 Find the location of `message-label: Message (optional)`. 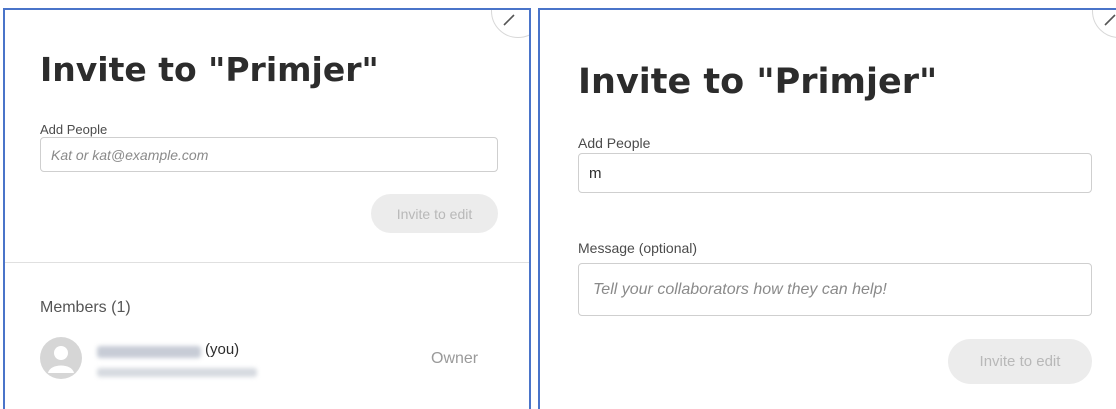

message-label: Message (optional) is located at coordinates (638, 248).